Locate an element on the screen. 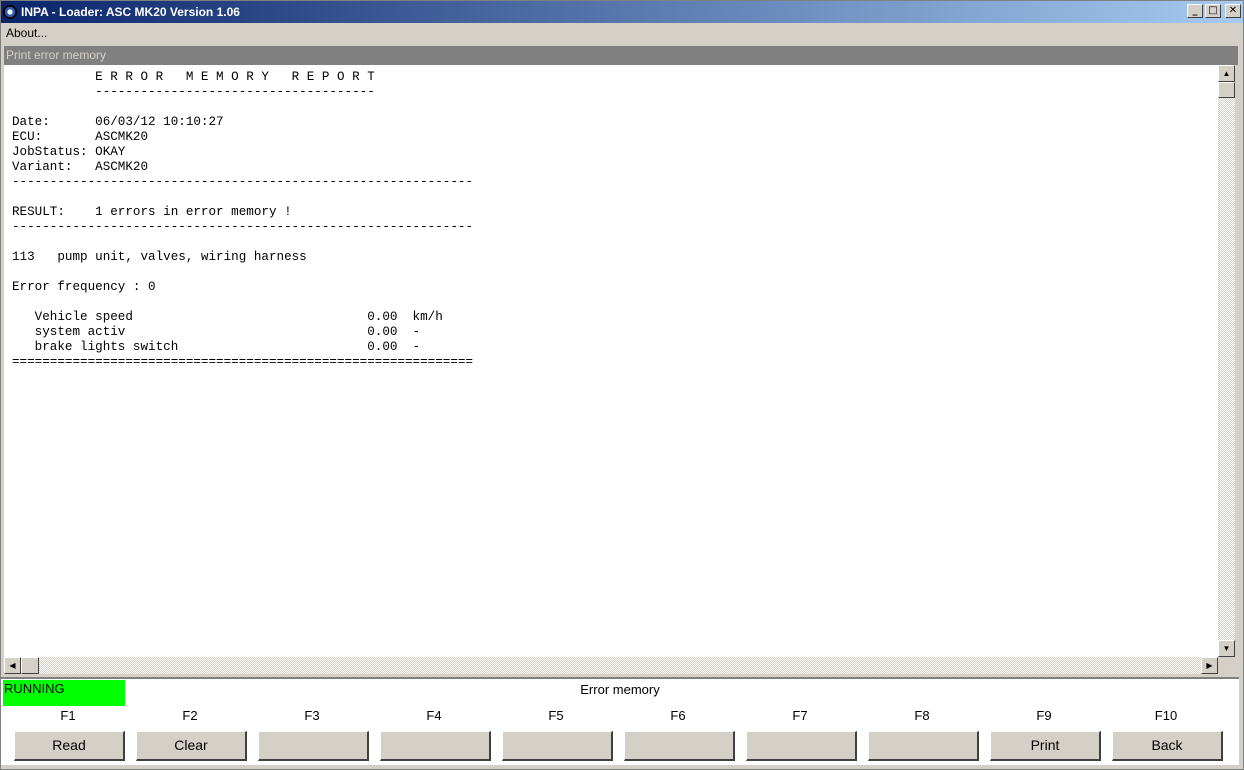 The width and height of the screenshot is (1244, 770). vertical-scroll-thumb is located at coordinates (1226, 90).